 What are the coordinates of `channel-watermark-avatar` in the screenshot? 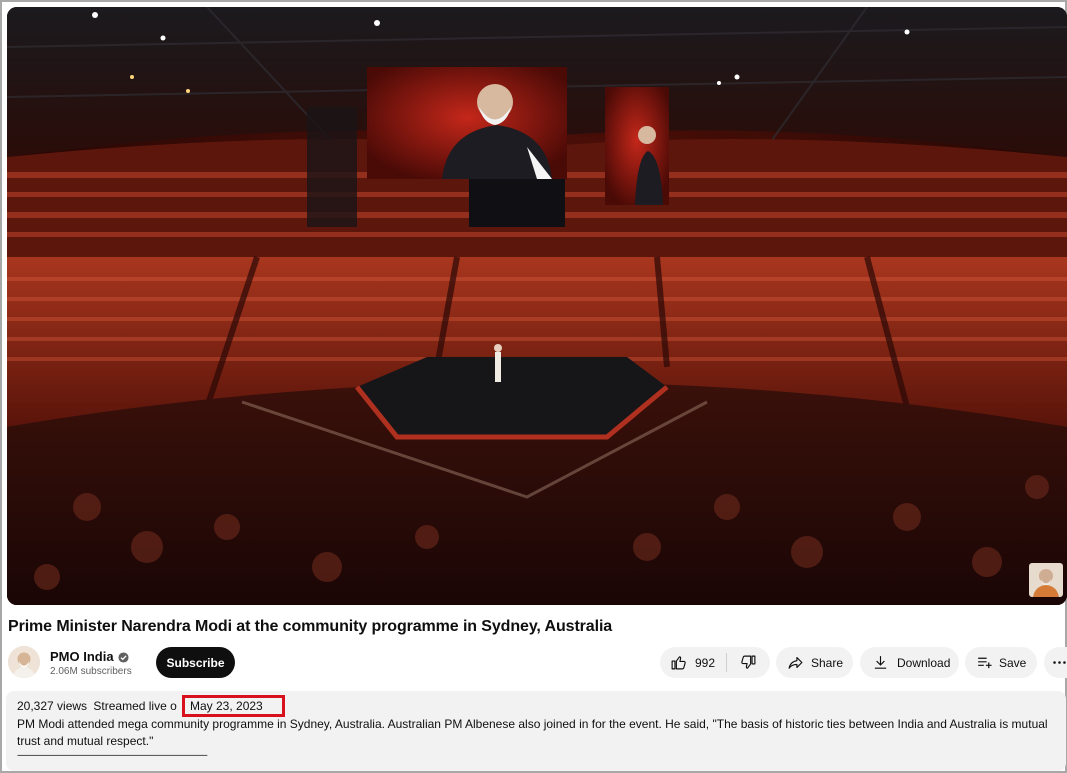 It's located at (1046, 580).